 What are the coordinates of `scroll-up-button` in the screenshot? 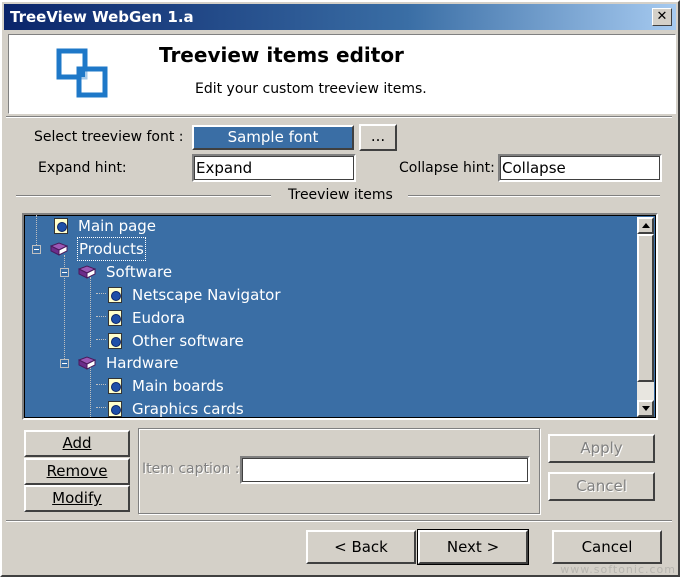 It's located at (645, 225).